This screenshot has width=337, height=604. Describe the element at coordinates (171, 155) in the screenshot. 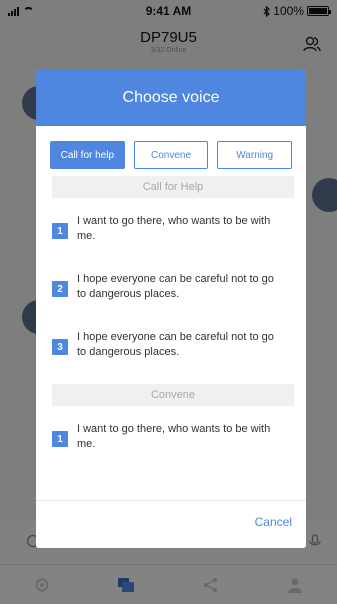

I see `tab-convene: Convene` at that location.